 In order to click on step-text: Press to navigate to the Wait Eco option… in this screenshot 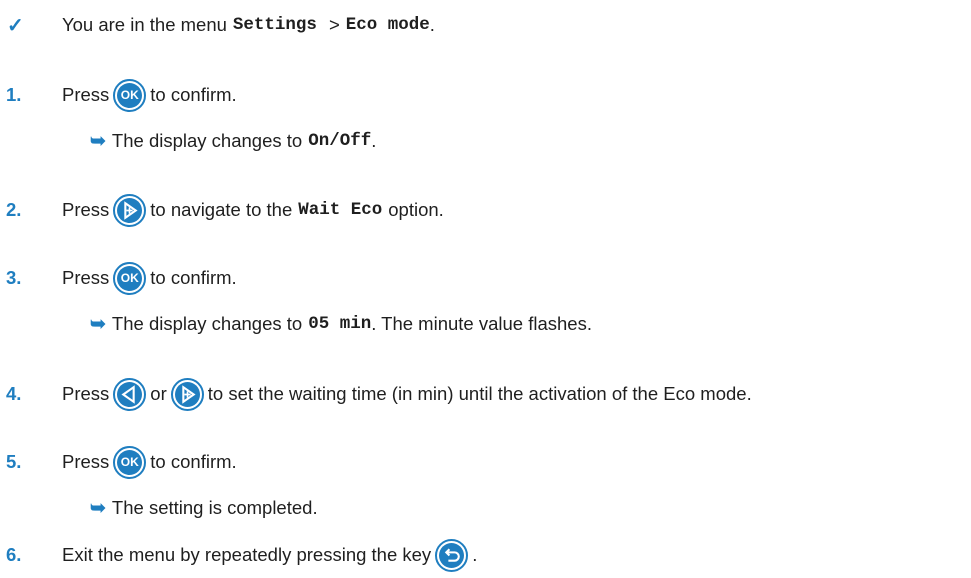, I will do `click(253, 210)`.